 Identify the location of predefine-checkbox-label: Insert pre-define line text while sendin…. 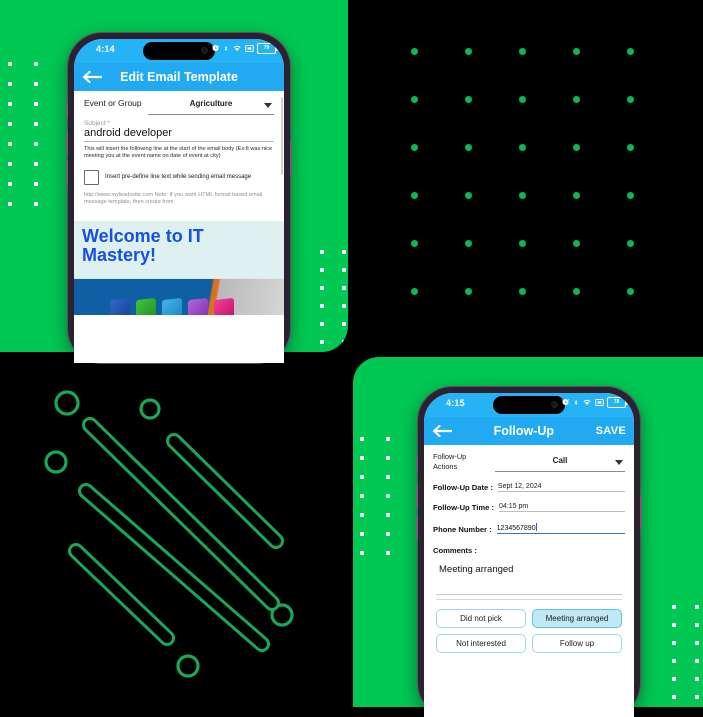
(178, 177).